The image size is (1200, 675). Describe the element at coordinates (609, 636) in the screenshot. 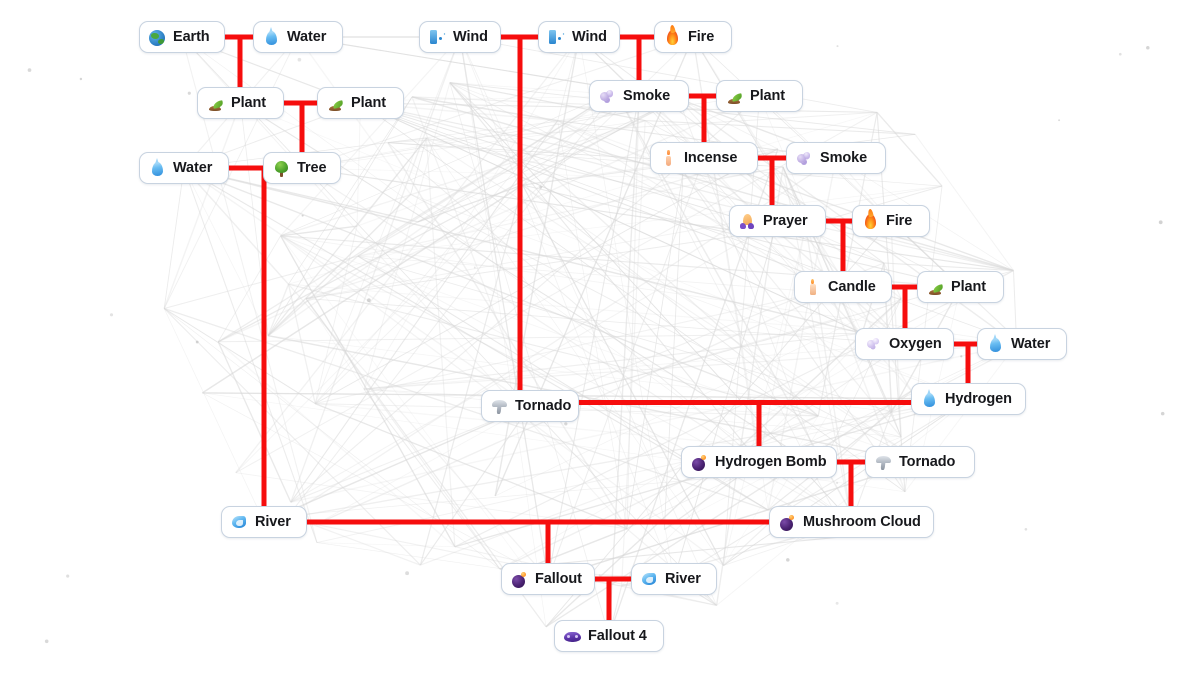

I see `craft-node-fallout4: Fallout 4` at that location.